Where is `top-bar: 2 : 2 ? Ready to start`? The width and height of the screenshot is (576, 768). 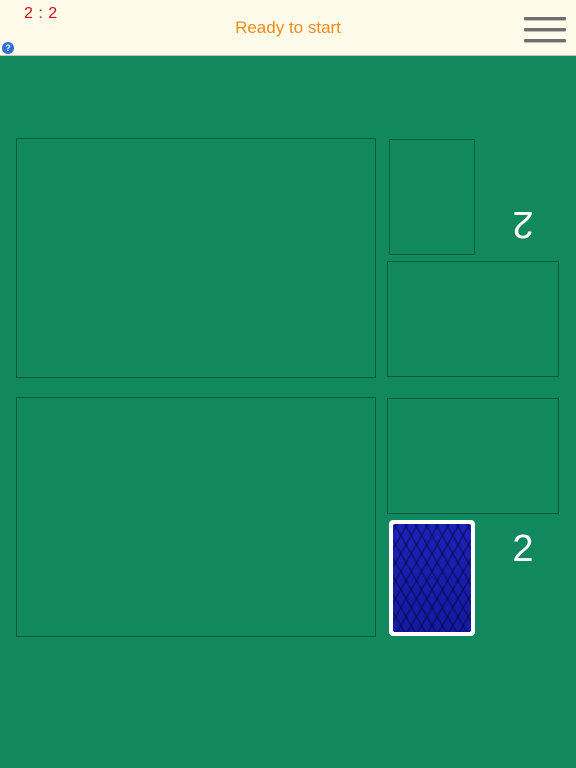
top-bar: 2 : 2 ? Ready to start is located at coordinates (288, 28).